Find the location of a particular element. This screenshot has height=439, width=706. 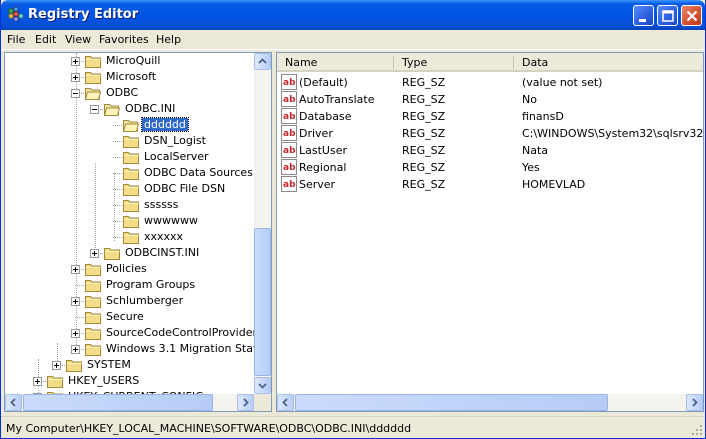

tree-item-odbcinst-ini: ODBCINST.INI is located at coordinates (129, 253).